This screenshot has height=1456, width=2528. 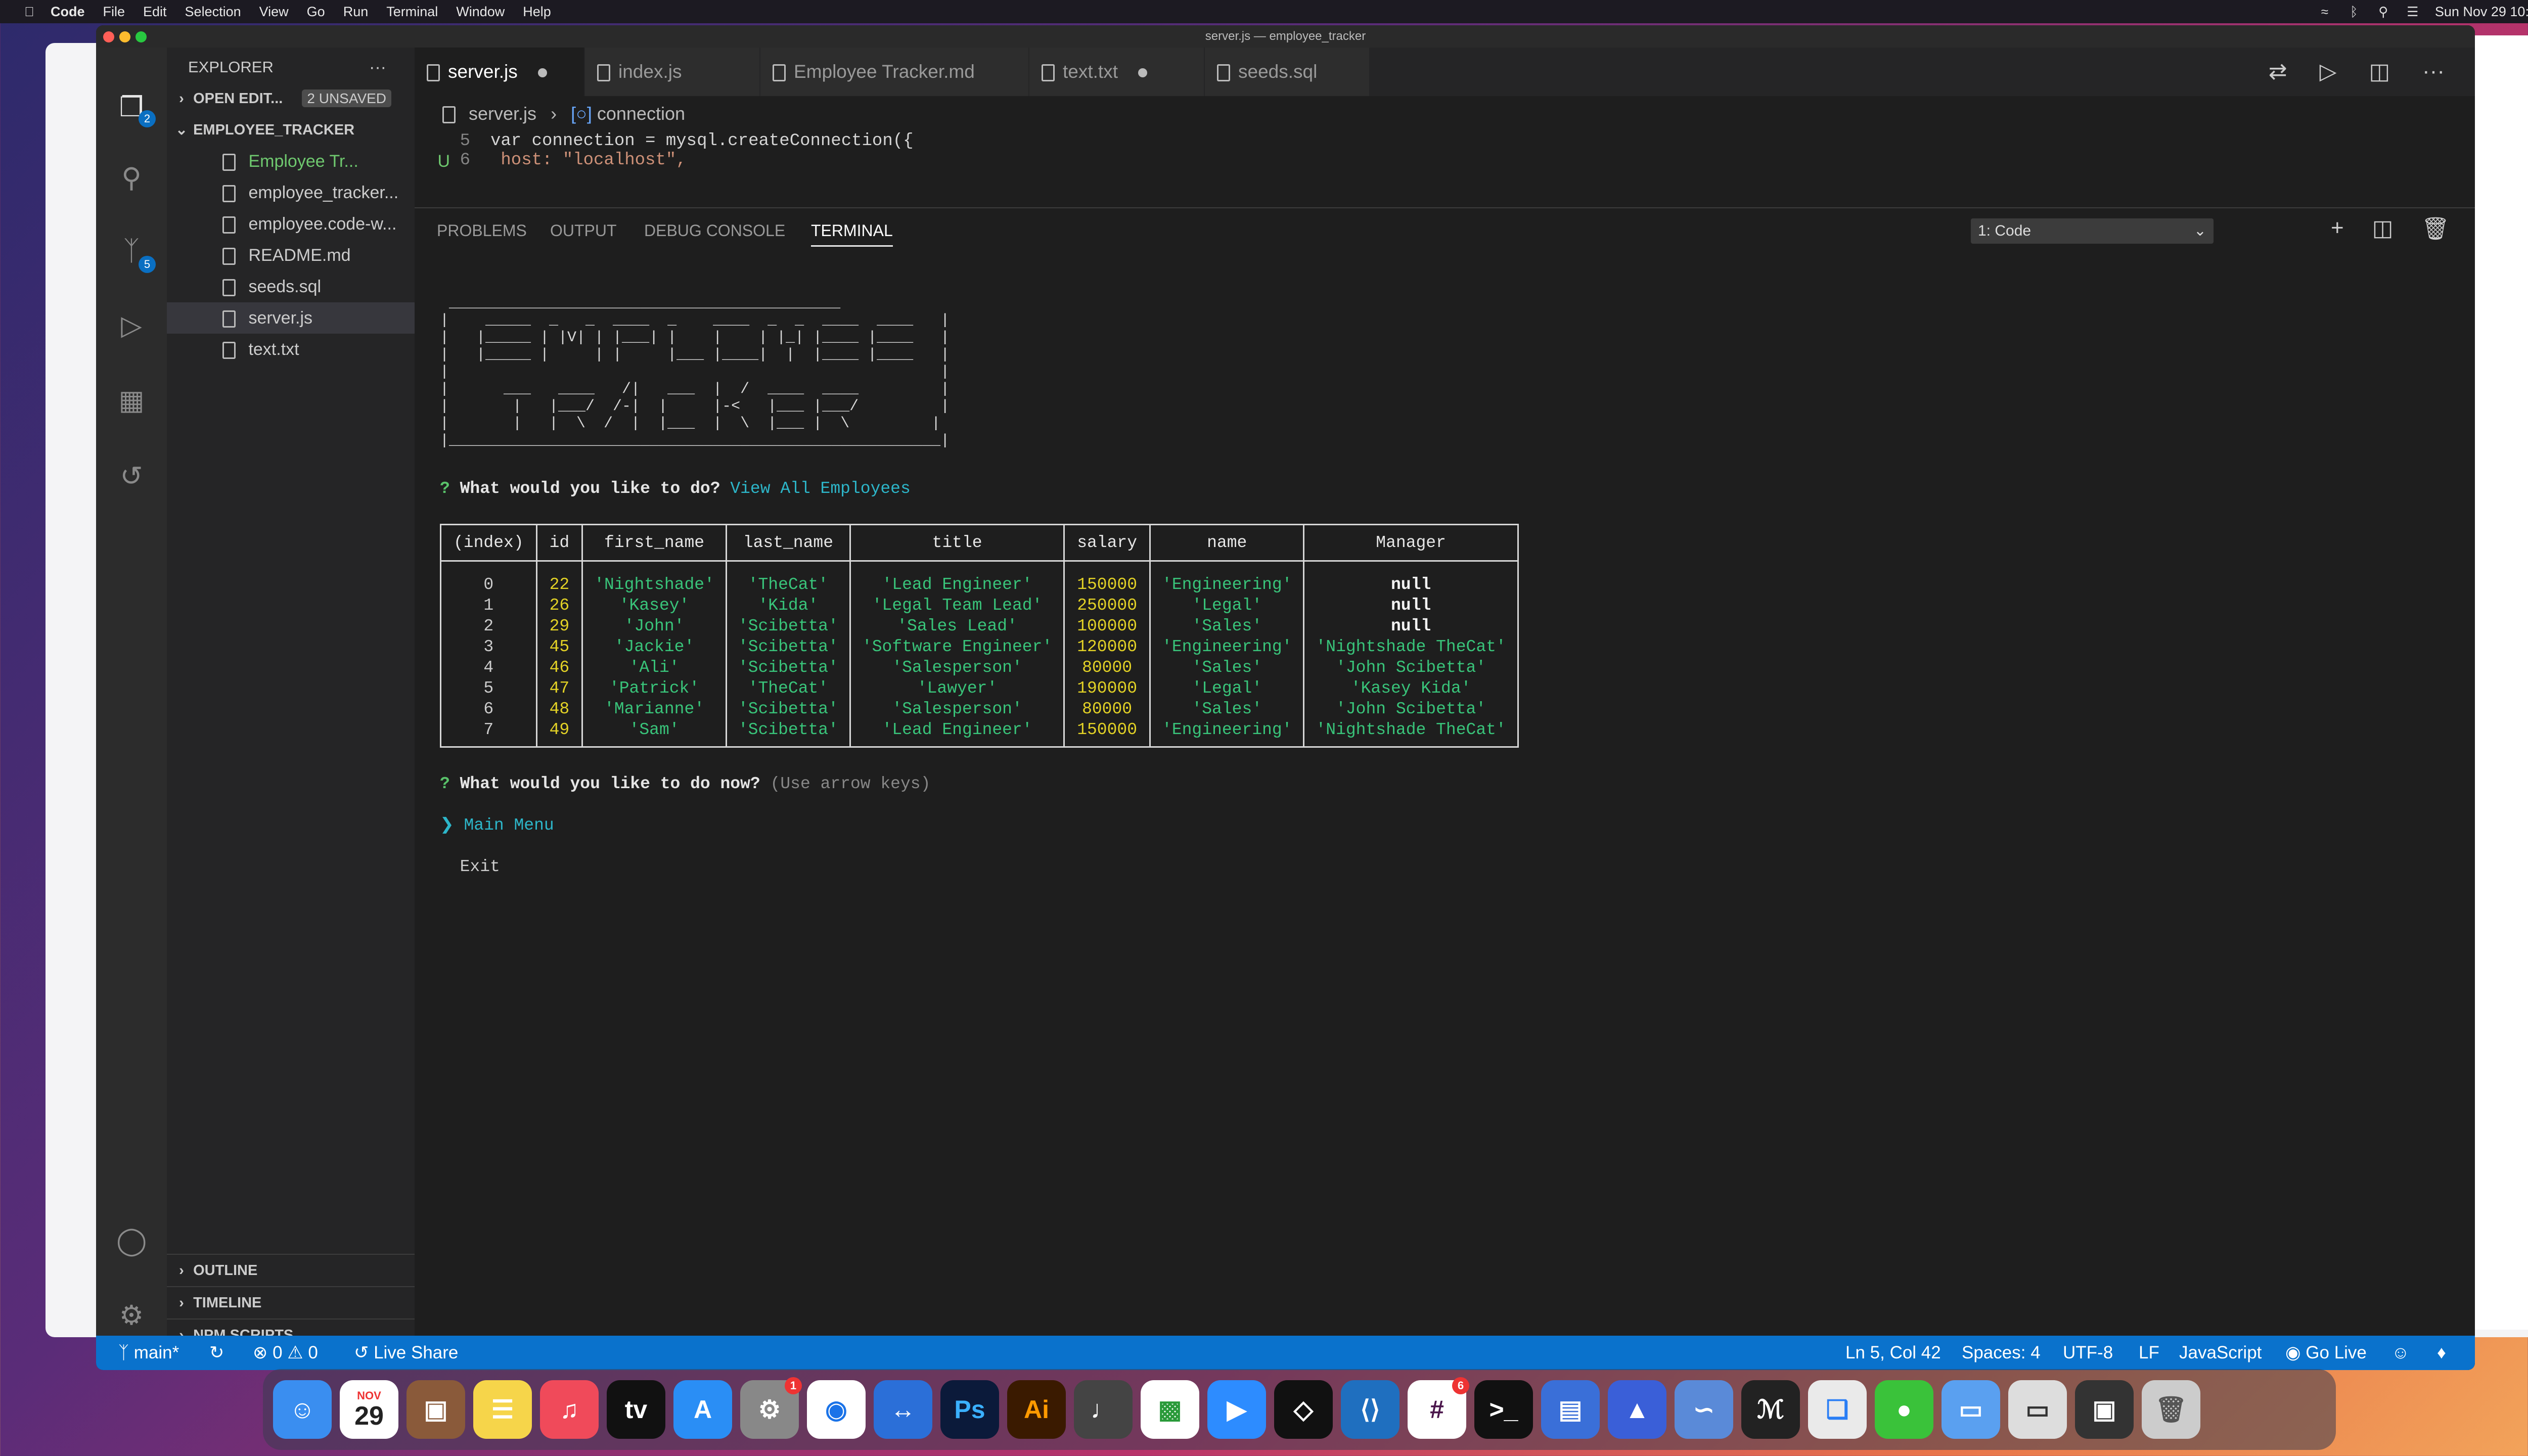 I want to click on choice-exit: Exit, so click(x=980, y=866).